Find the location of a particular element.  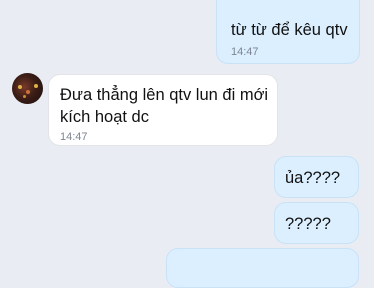

outgoing-message-bubble: ủa???? is located at coordinates (316, 177).